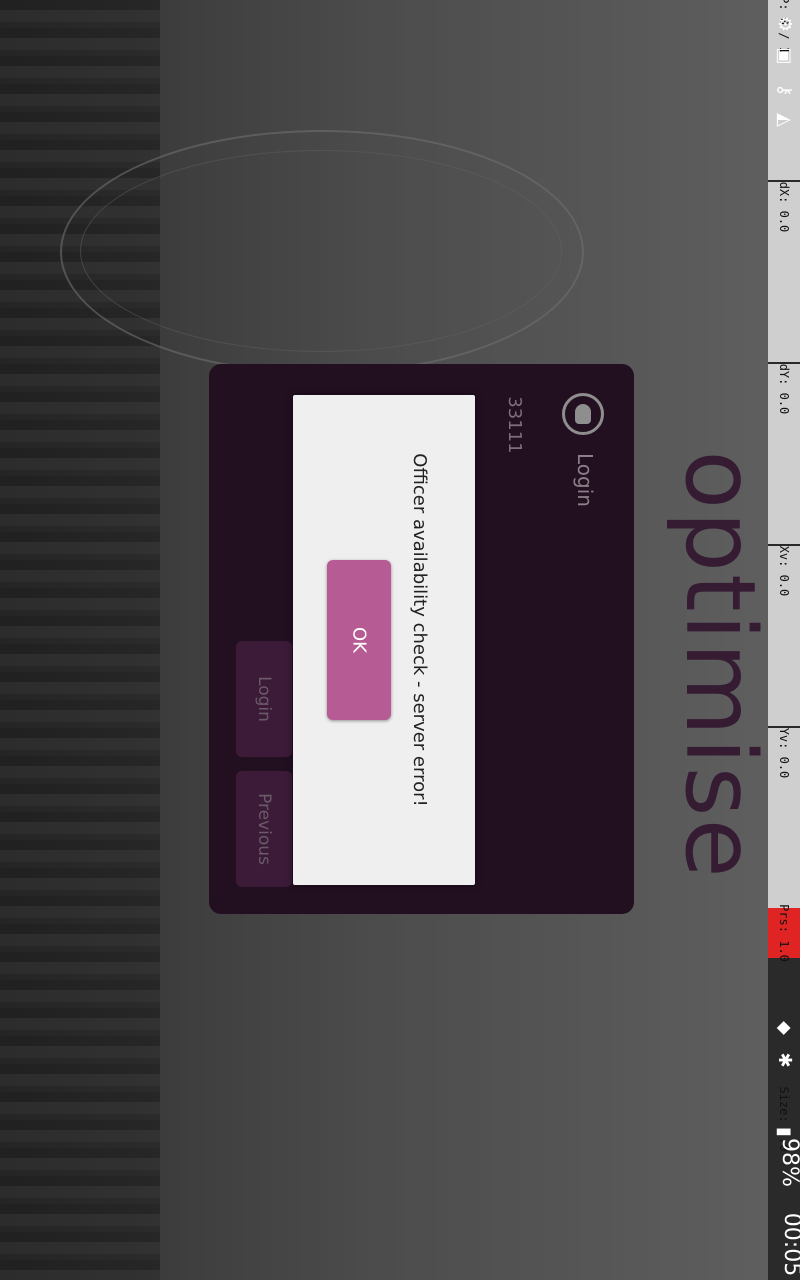 This screenshot has width=800, height=1280. I want to click on user-icon, so click(583, 414).